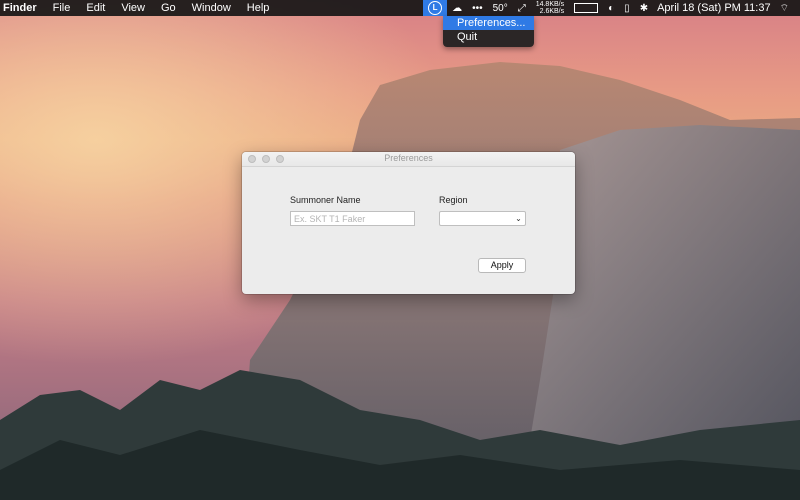  What do you see at coordinates (22, 8) in the screenshot?
I see `menu-finder: Finder` at bounding box center [22, 8].